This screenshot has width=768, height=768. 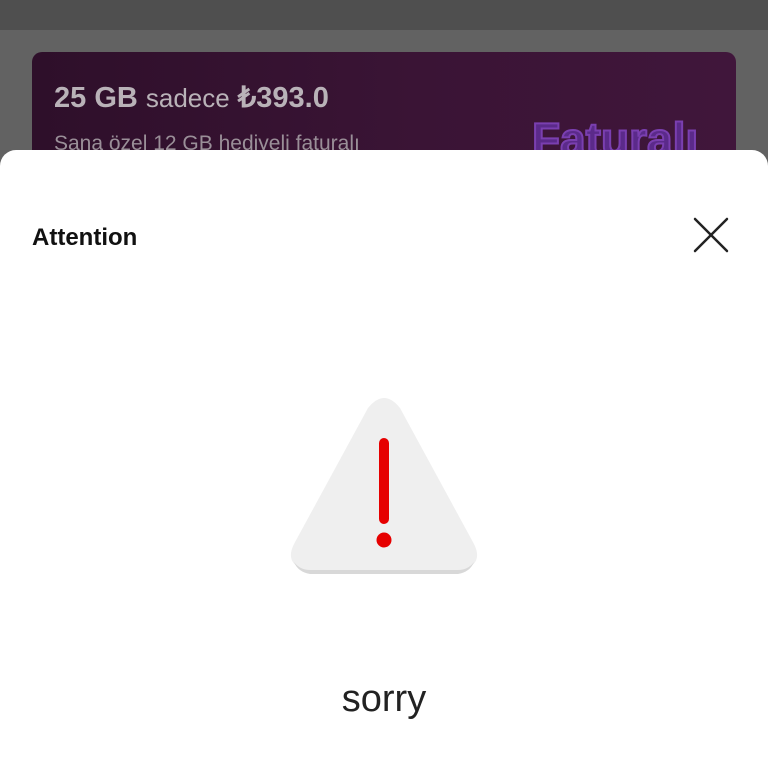 What do you see at coordinates (96, 98) in the screenshot?
I see `promo-amount: 25 GB` at bounding box center [96, 98].